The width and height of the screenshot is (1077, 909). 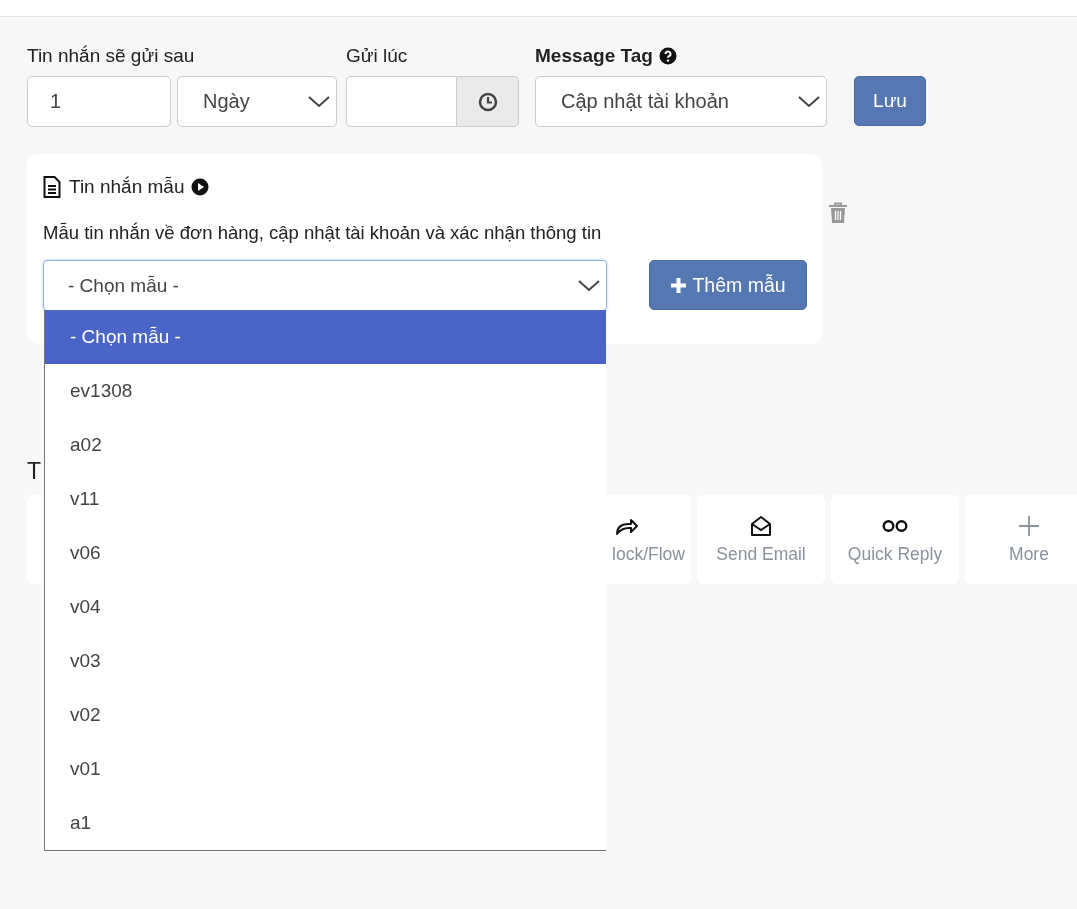 I want to click on time-field, so click(x=401, y=101).